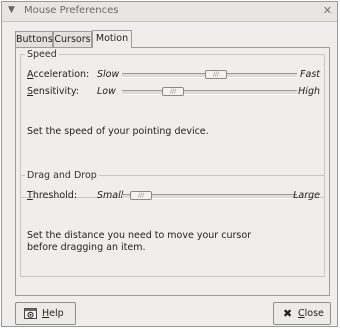  What do you see at coordinates (34, 39) in the screenshot?
I see `tab-buttons: Buttons` at bounding box center [34, 39].